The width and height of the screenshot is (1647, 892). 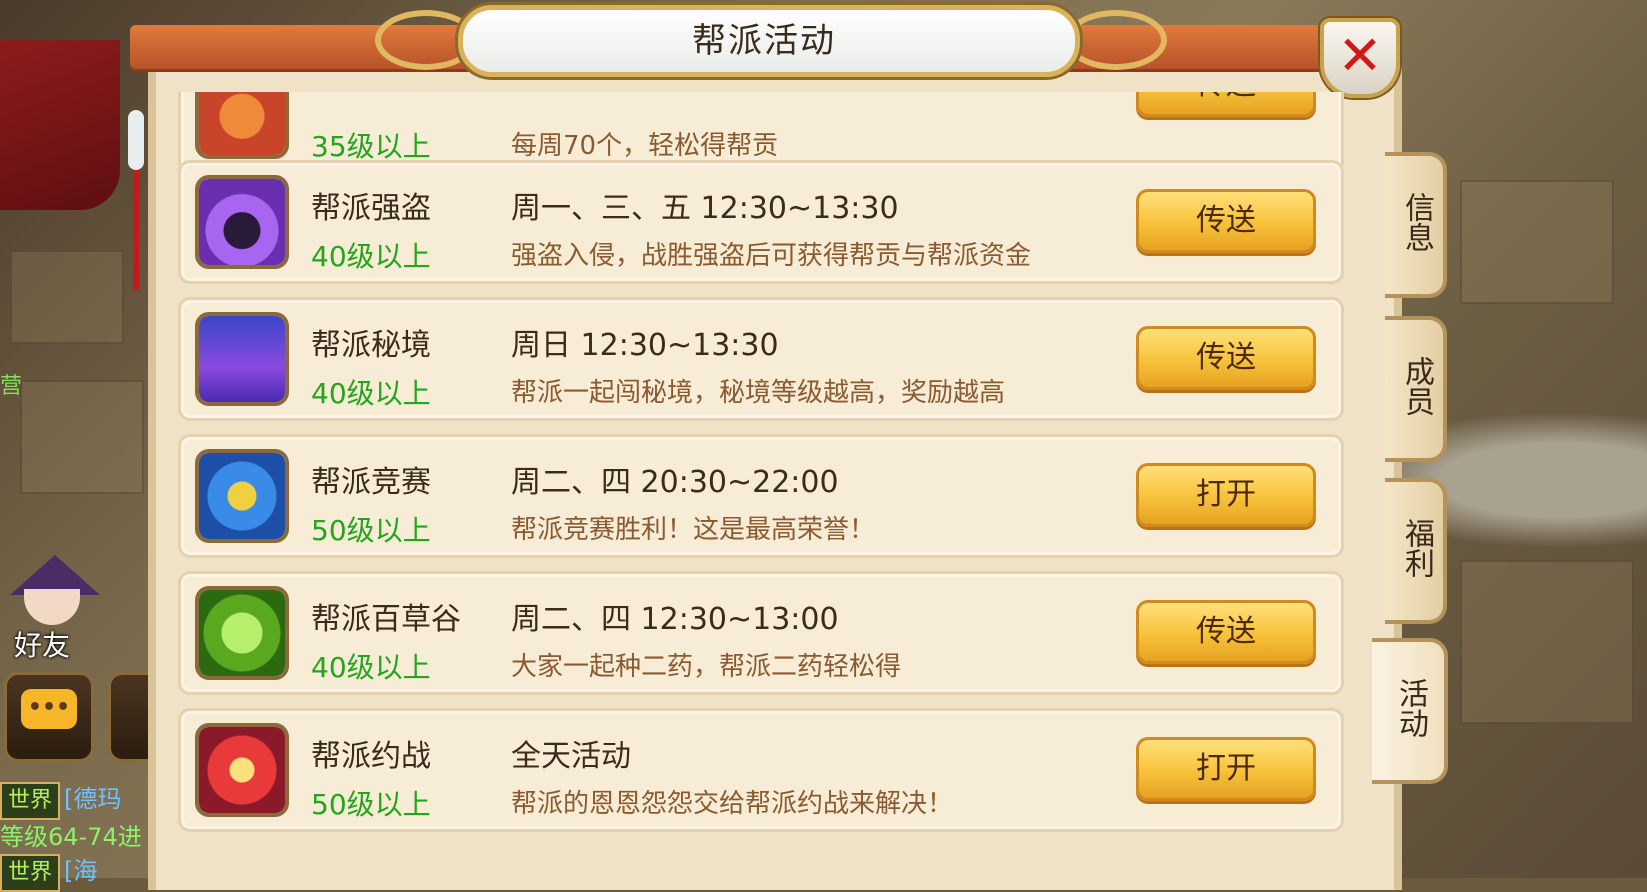 I want to click on close-button: ✕, so click(x=1360, y=58).